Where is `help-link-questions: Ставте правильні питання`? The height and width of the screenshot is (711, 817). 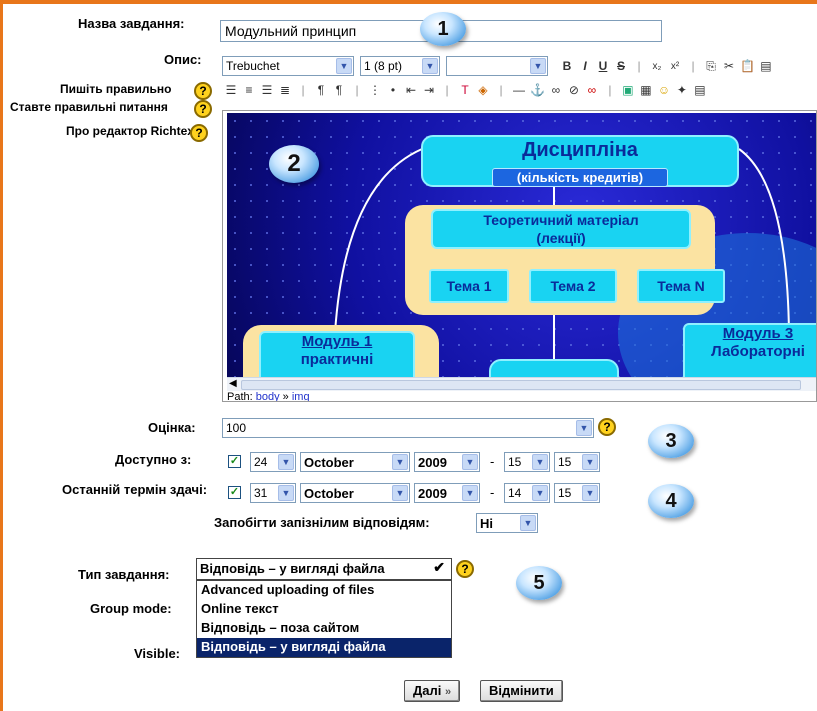 help-link-questions: Ставте правильні питання is located at coordinates (89, 107).